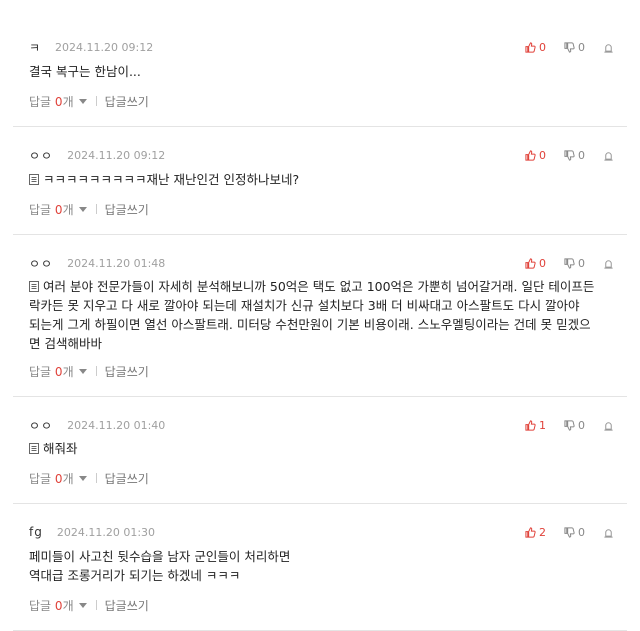  I want to click on comment-meta: ㅋ 2024.11.20 09:12, so click(91, 47).